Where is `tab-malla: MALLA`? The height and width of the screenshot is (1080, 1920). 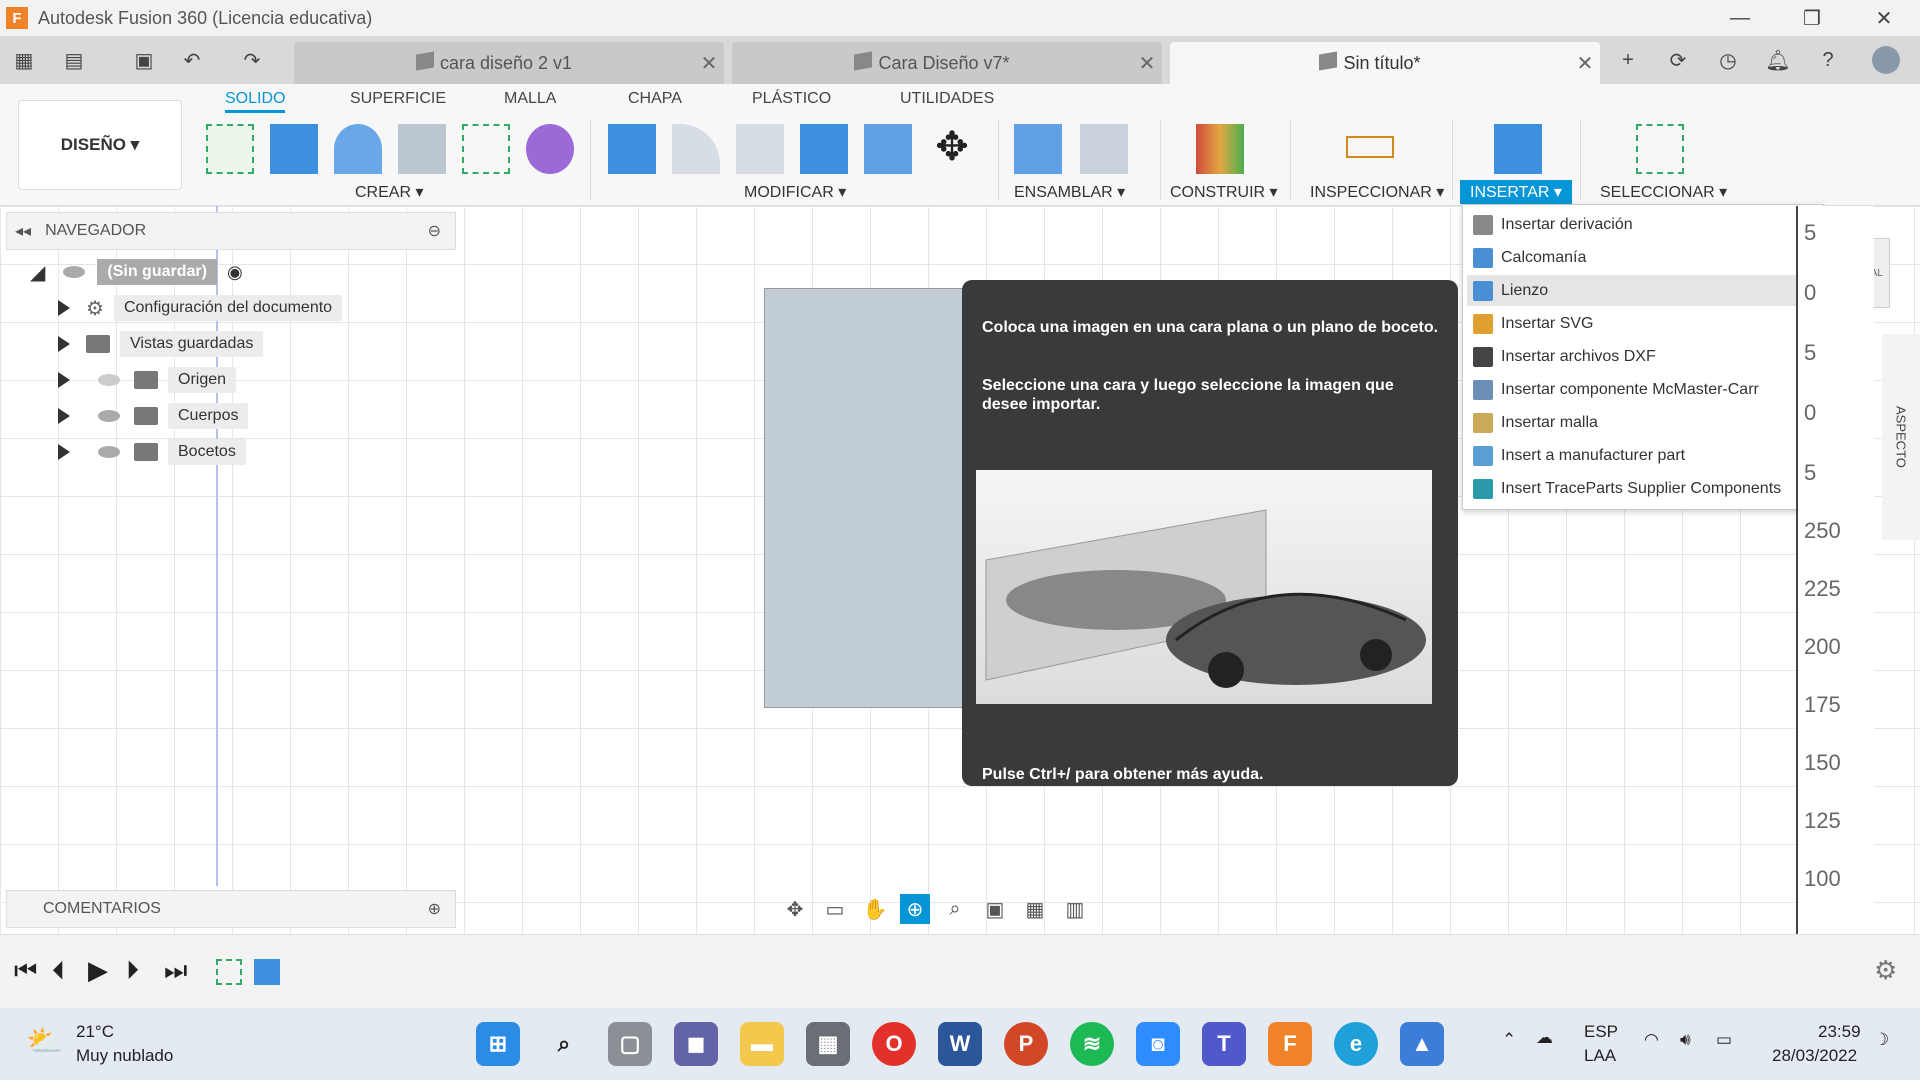
tab-malla: MALLA is located at coordinates (530, 99).